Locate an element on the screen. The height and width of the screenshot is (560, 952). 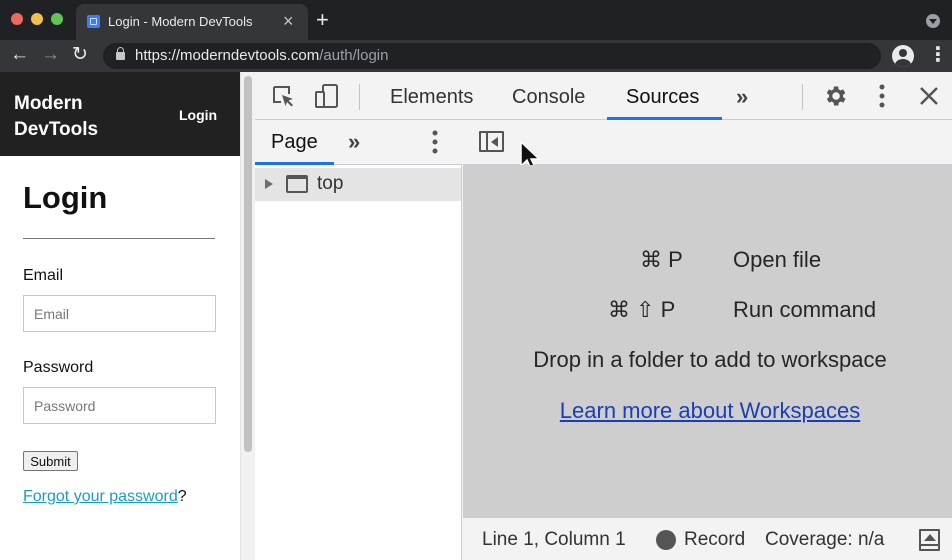
tab-sources: Sources is located at coordinates (662, 97).